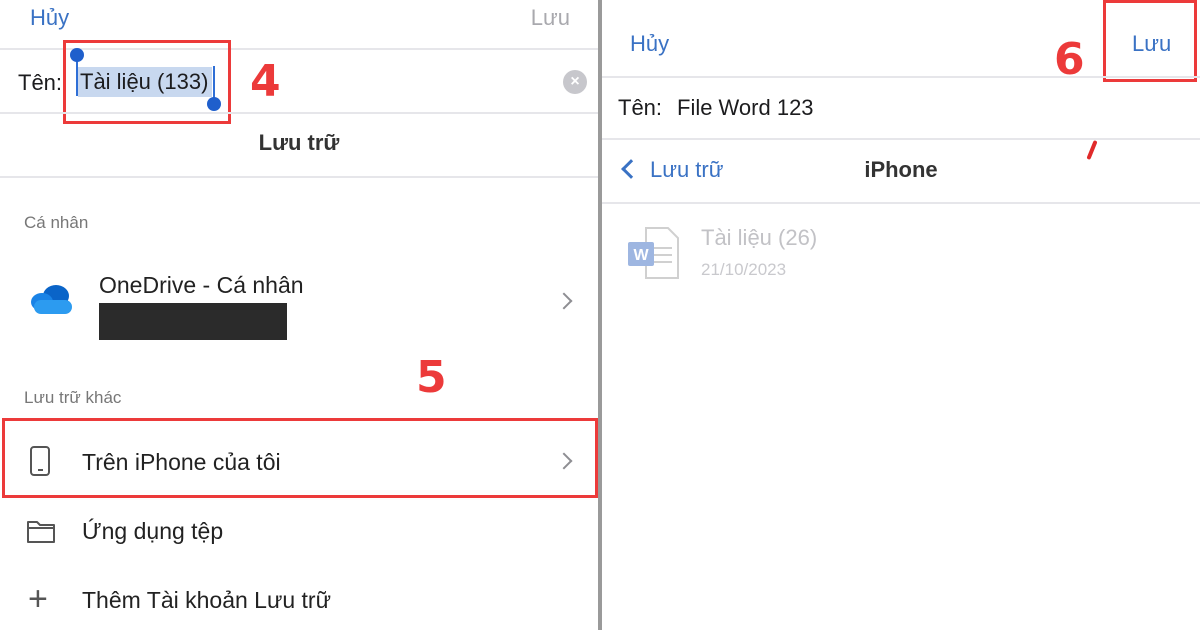  I want to click on list-item-label: Ứng dụng tệp, so click(153, 531).